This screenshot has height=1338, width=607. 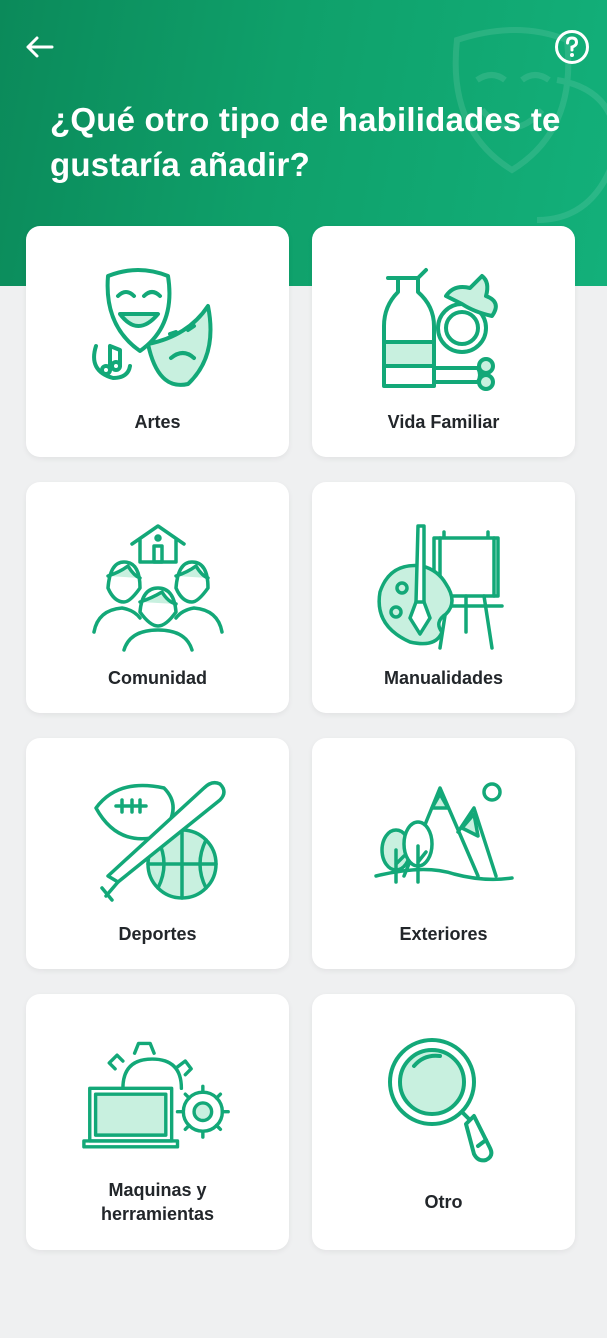 What do you see at coordinates (440, 1100) in the screenshot?
I see `magnifier-icon` at bounding box center [440, 1100].